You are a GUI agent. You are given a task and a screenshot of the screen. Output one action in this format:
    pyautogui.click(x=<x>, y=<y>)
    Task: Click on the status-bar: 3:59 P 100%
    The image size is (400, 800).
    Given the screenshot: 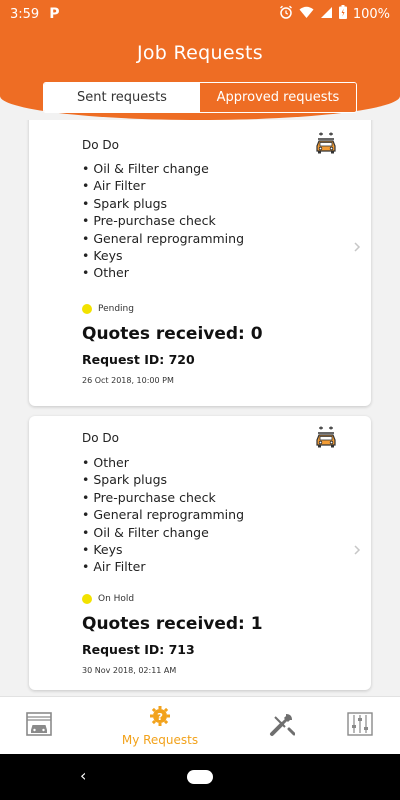 What is the action you would take?
    pyautogui.click(x=200, y=14)
    